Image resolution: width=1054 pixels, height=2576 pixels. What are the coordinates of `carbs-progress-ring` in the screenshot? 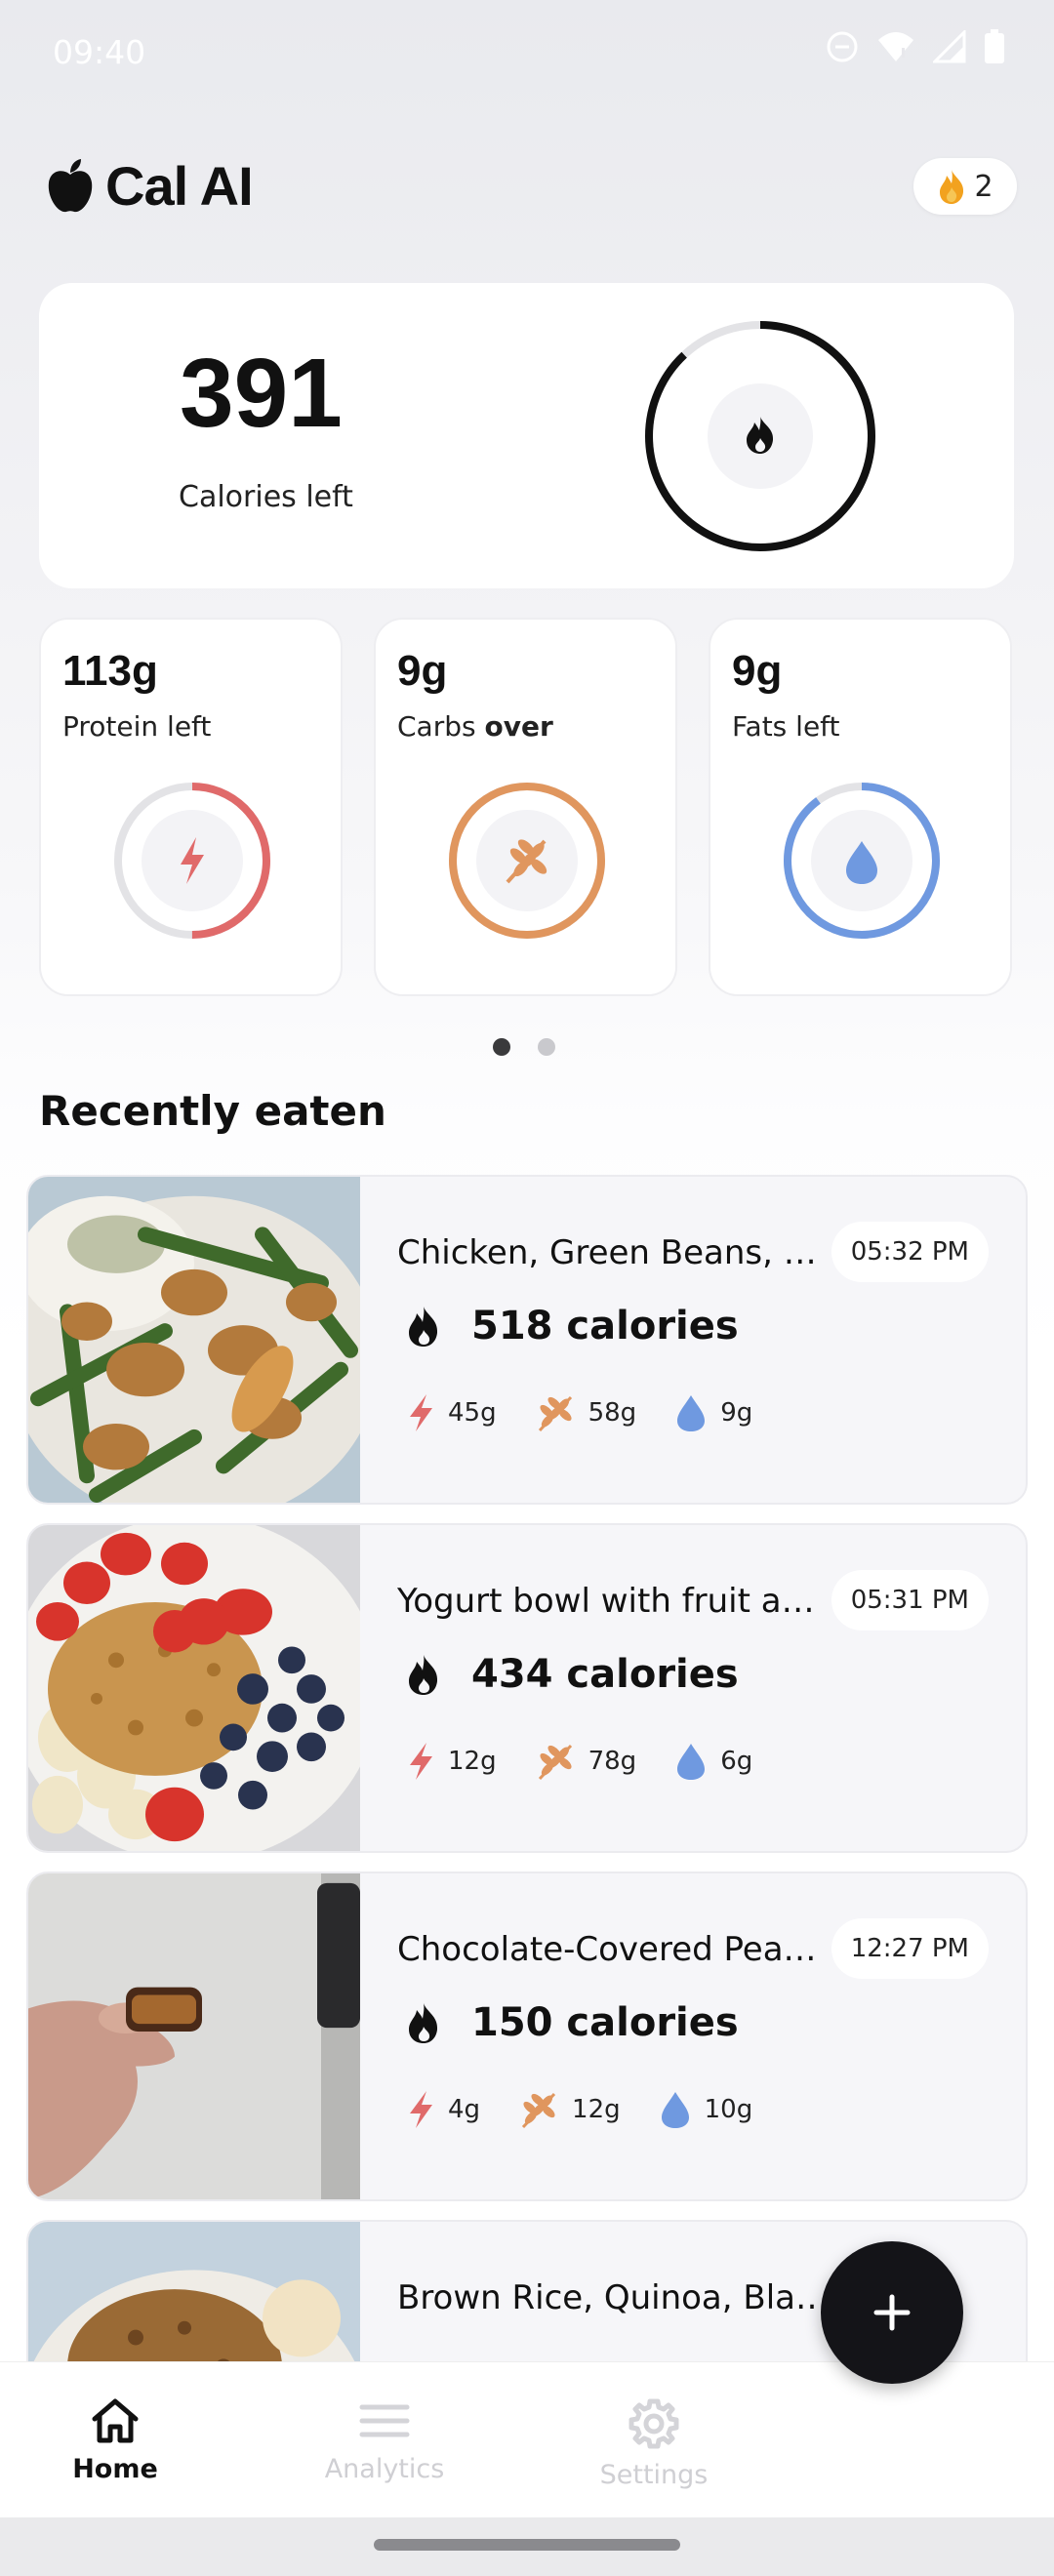 It's located at (527, 861).